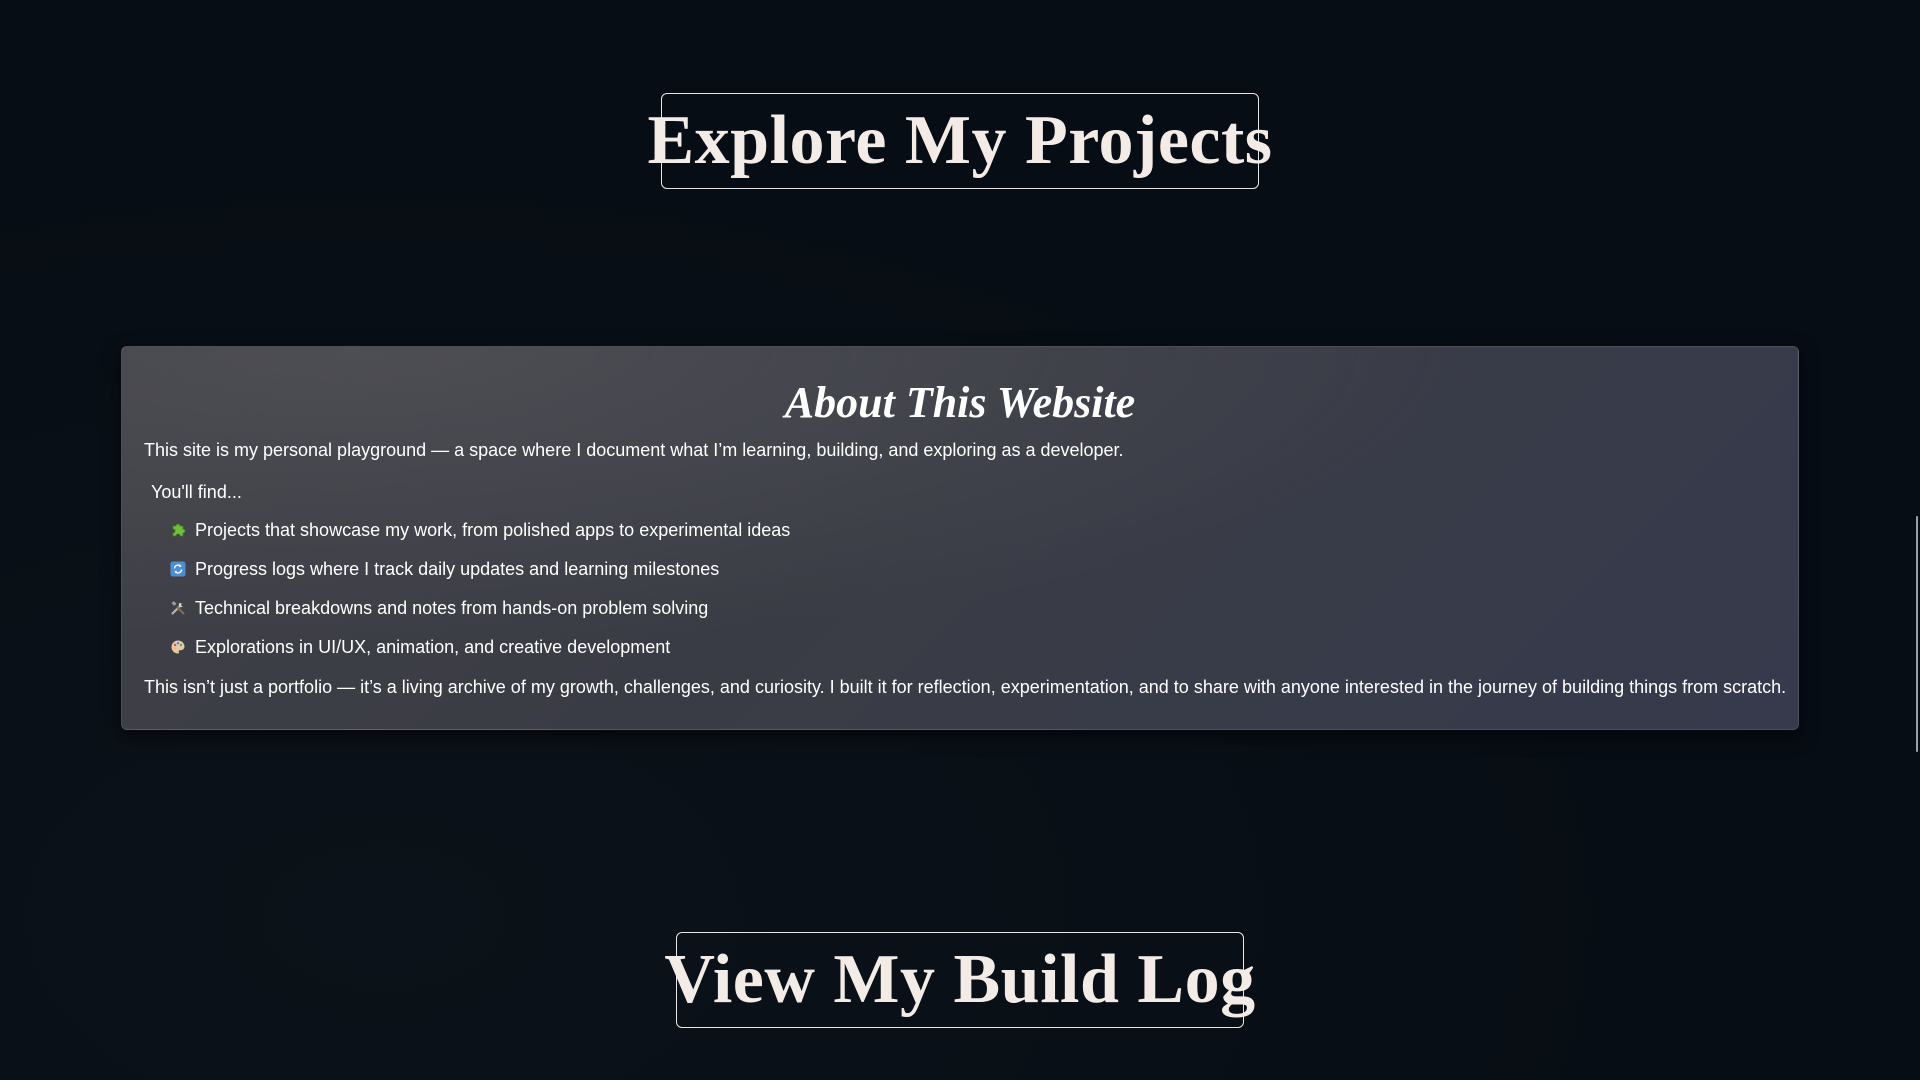  I want to click on palette-icon, so click(178, 647).